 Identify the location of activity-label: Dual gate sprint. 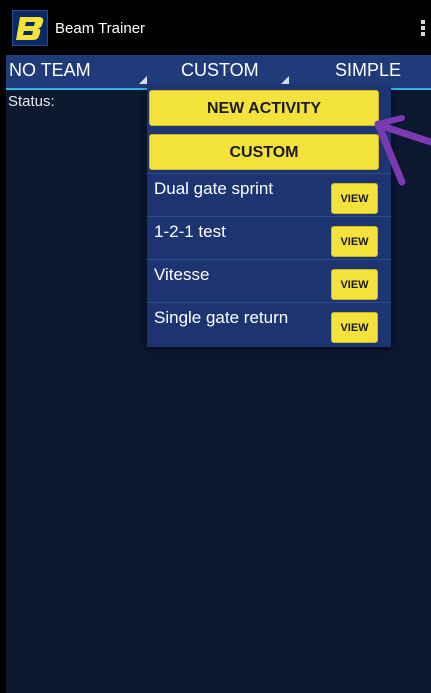
(214, 188).